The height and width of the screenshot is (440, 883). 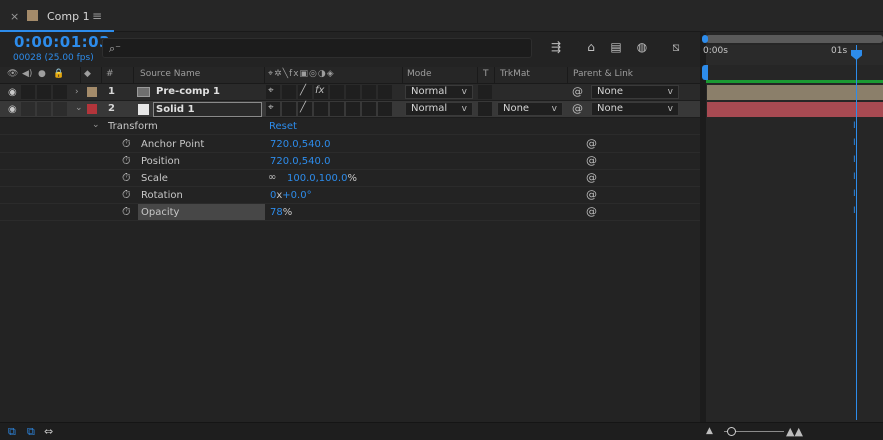 I want to click on layer-search-input: ⌕⁻, so click(x=317, y=48).